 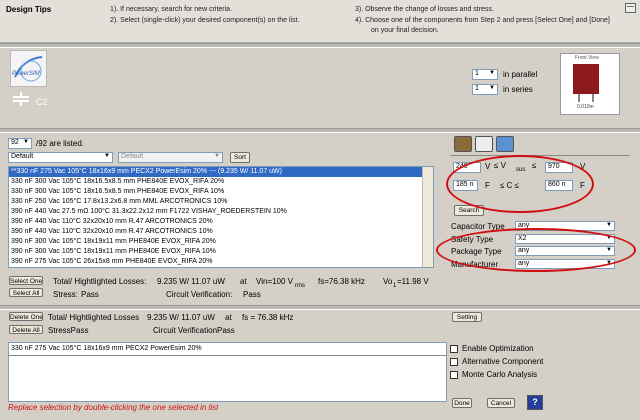 I want to click on enable-optimization-label: Enable Optimization, so click(x=498, y=348).